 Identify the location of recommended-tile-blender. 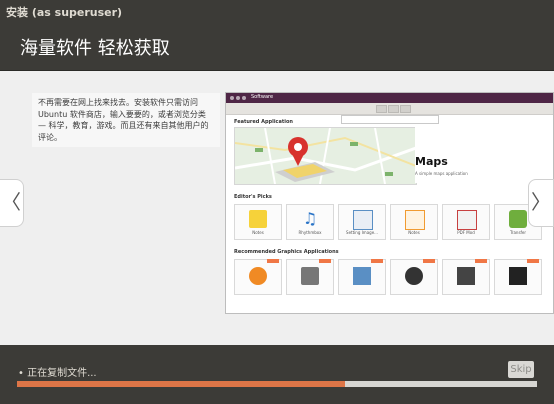
(258, 277).